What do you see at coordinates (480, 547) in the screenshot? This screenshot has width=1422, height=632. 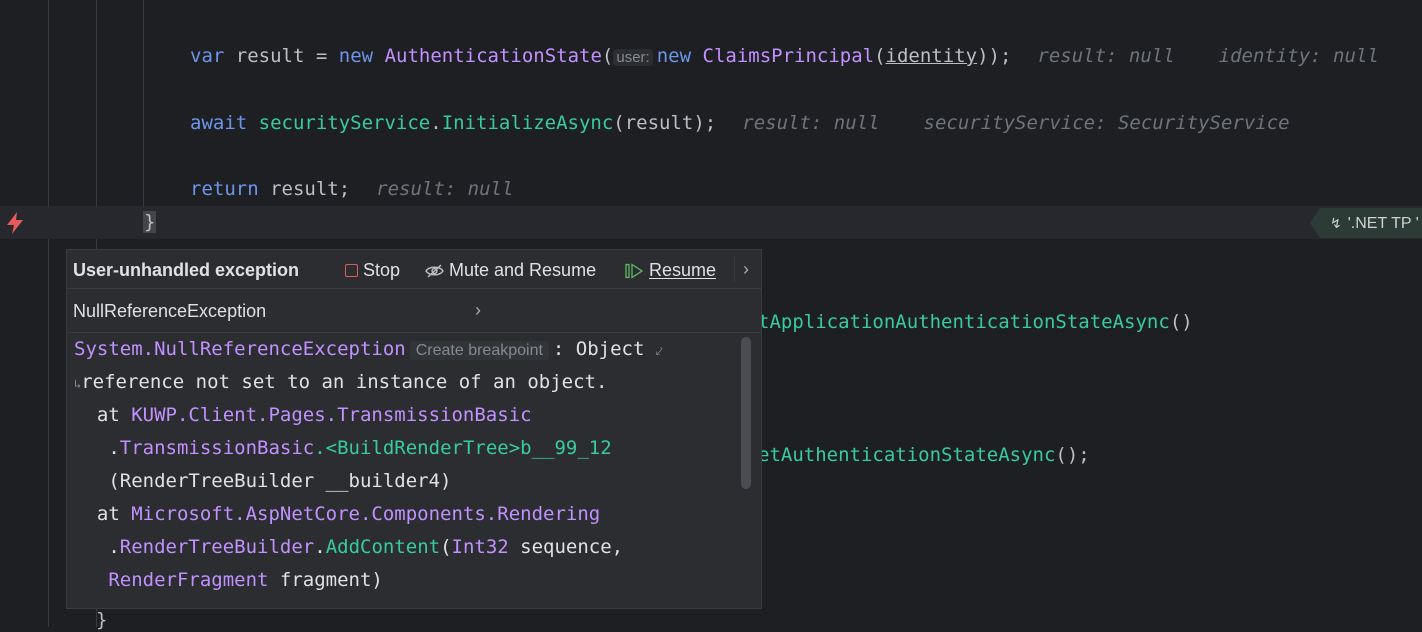 I see `type-link: Int32` at bounding box center [480, 547].